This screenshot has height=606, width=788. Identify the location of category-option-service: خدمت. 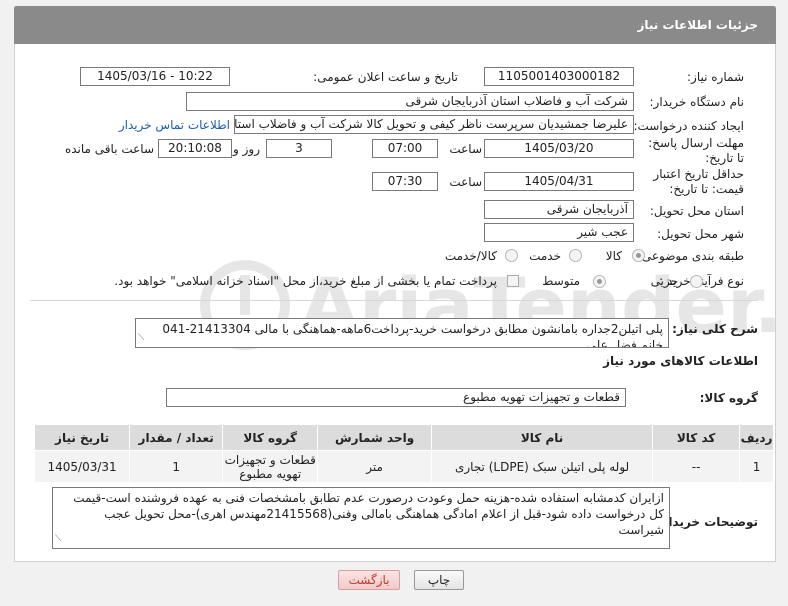
(545, 256).